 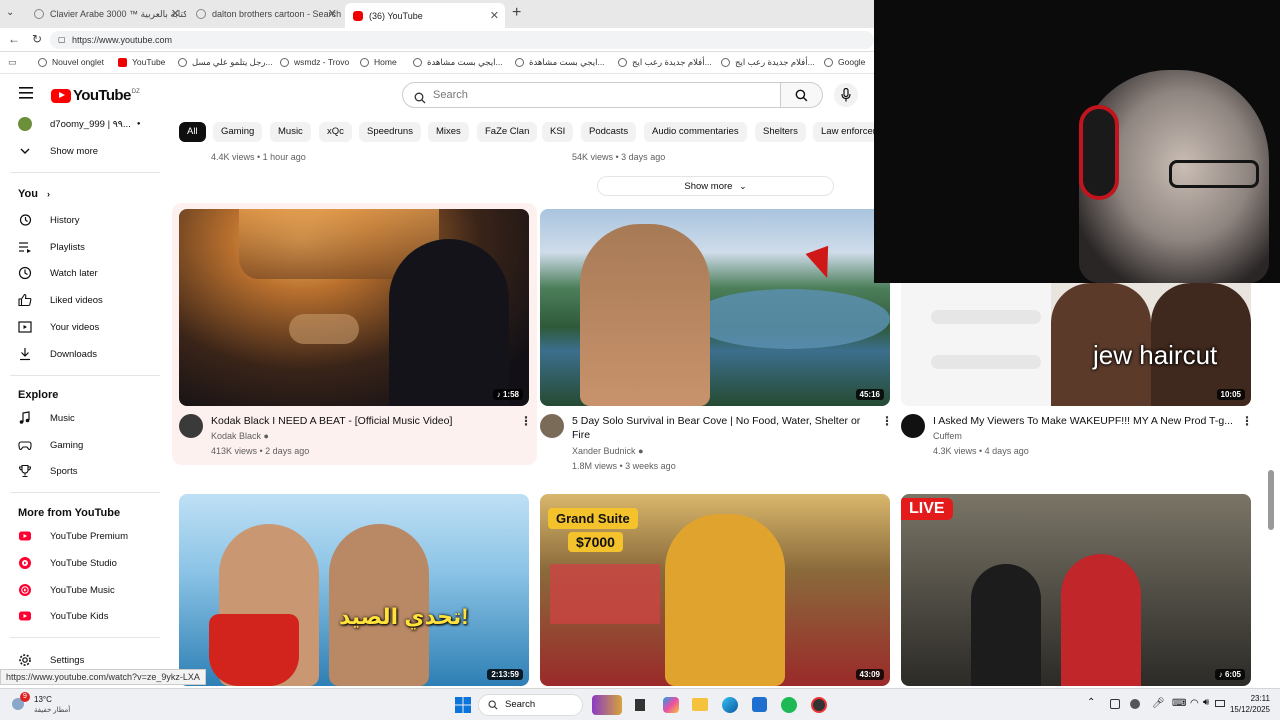 What do you see at coordinates (1158, 703) in the screenshot?
I see `microphone-tray-icon: 🎤︎` at bounding box center [1158, 703].